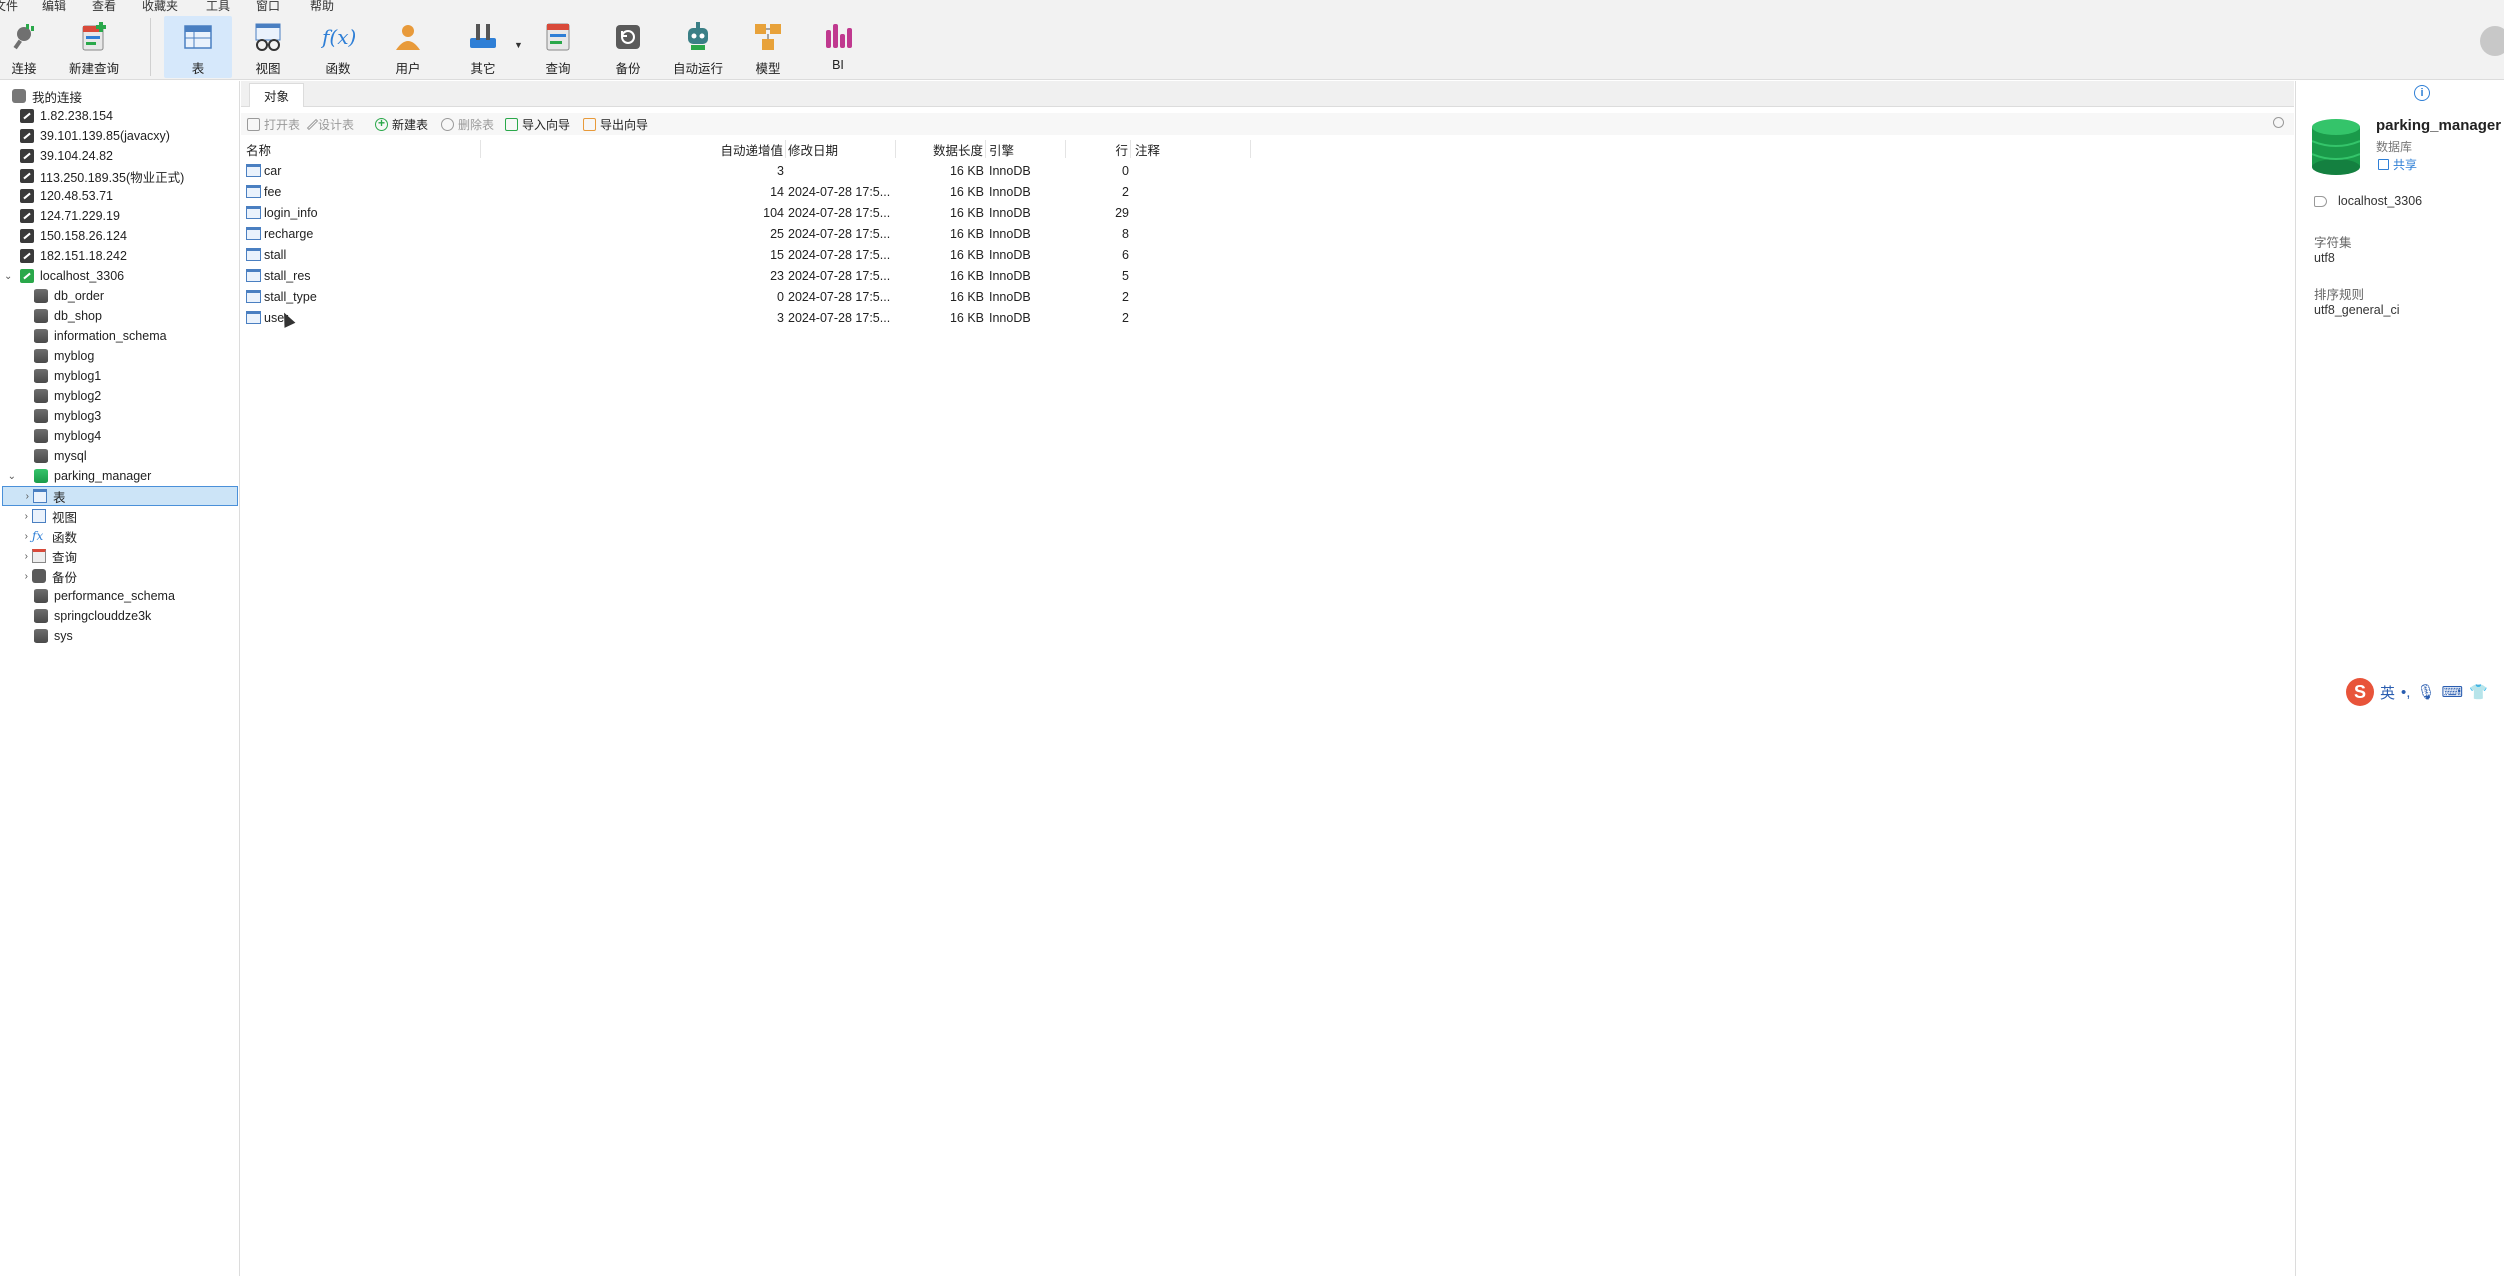  What do you see at coordinates (841, 149) in the screenshot?
I see `col-header-modified: 修改日期` at bounding box center [841, 149].